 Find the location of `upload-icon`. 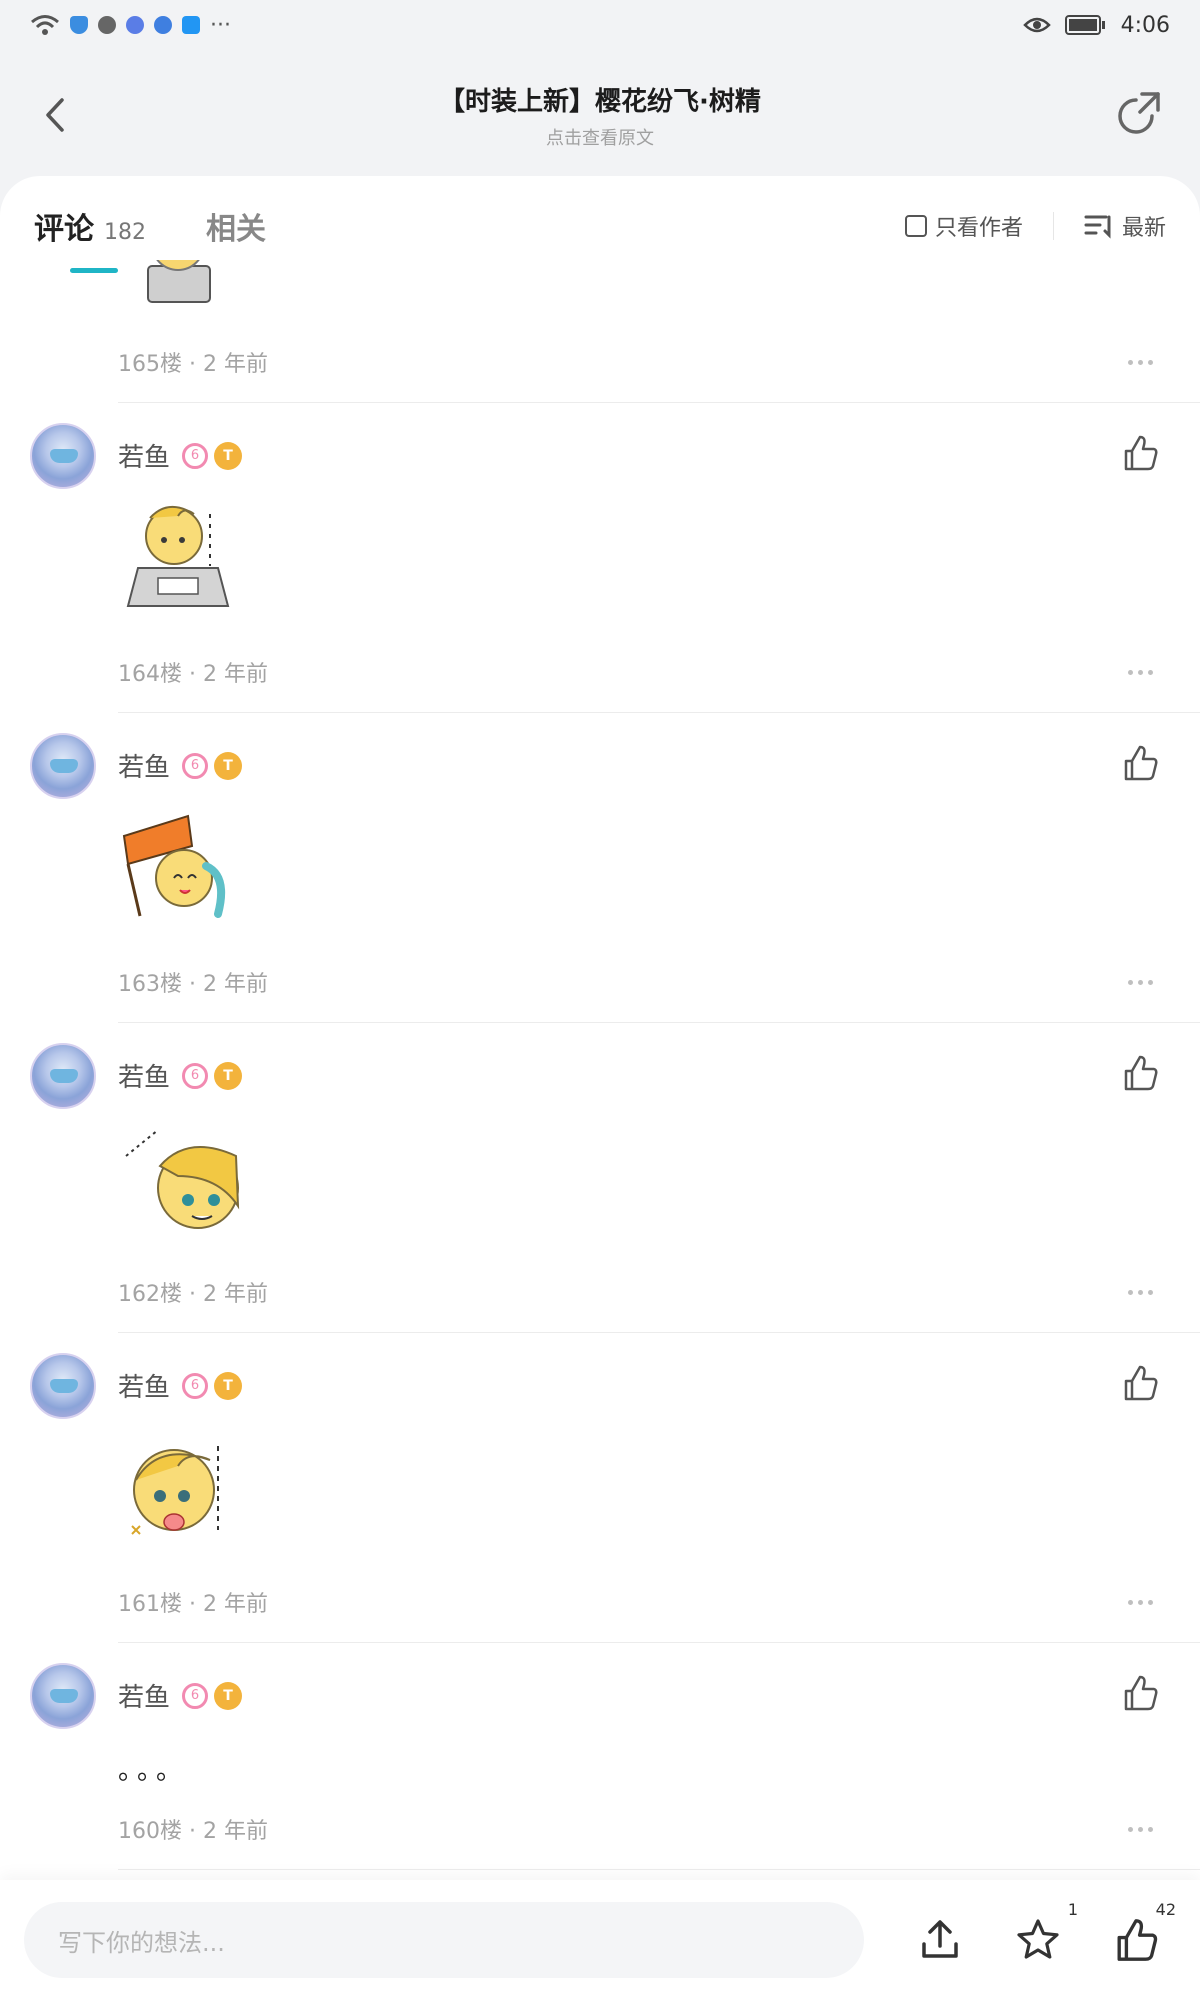

upload-icon is located at coordinates (940, 1939).